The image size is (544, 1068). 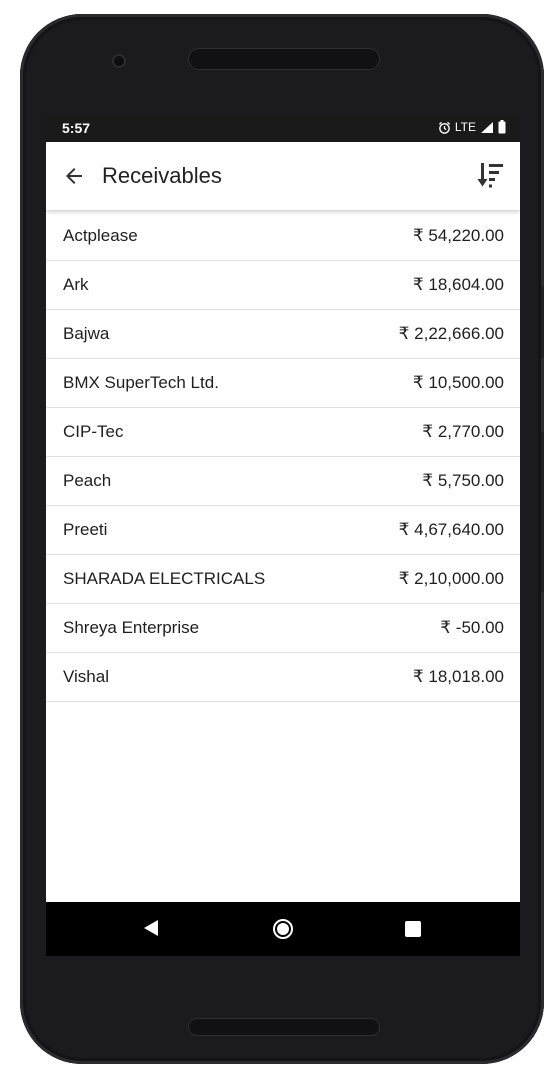 What do you see at coordinates (283, 285) in the screenshot?
I see `list-item: Ark ₹ 18,604.00` at bounding box center [283, 285].